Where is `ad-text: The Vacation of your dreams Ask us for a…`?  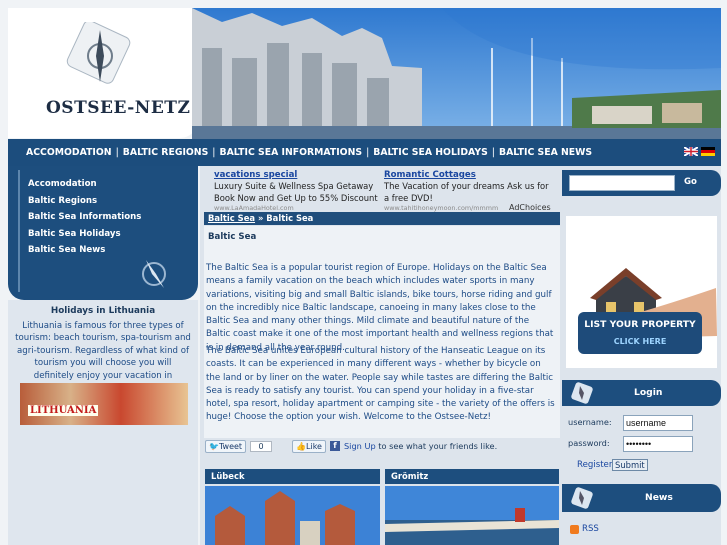
ad-text: The Vacation of your dreams Ask us for a… is located at coordinates (466, 192).